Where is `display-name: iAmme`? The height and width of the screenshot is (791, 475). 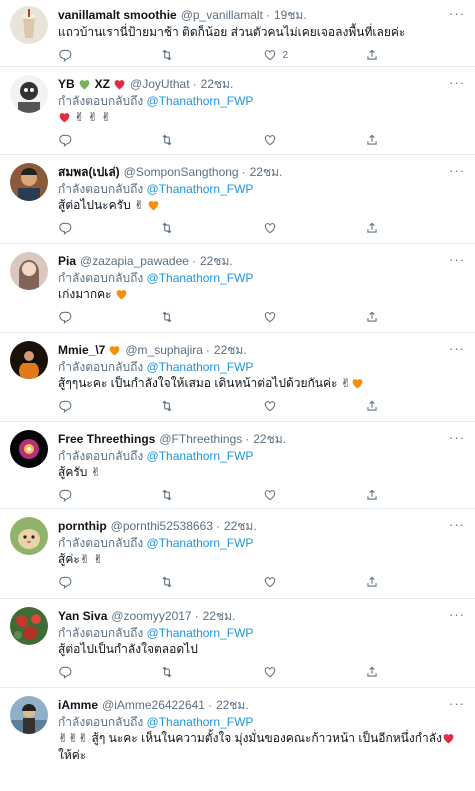 display-name: iAmme is located at coordinates (78, 705).